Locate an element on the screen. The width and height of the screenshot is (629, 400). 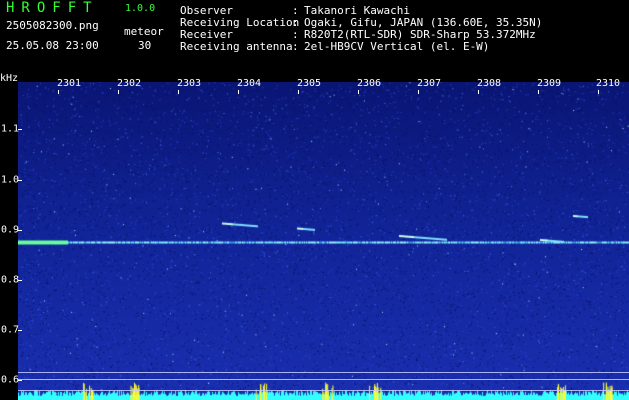
x-tick-label: 2307 is located at coordinates (429, 83).